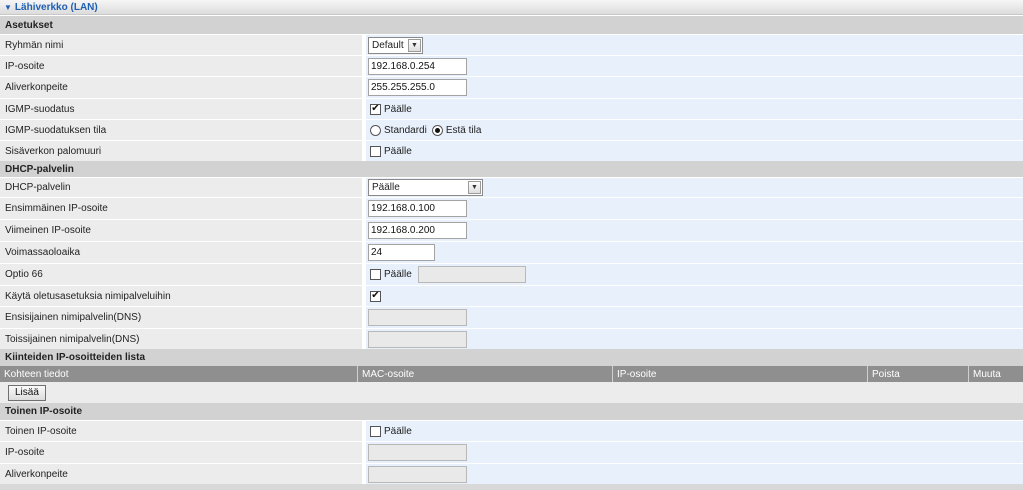 Image resolution: width=1023 pixels, height=490 pixels. I want to click on section-secondary-ip: Toinen IP-osoite, so click(511, 411).